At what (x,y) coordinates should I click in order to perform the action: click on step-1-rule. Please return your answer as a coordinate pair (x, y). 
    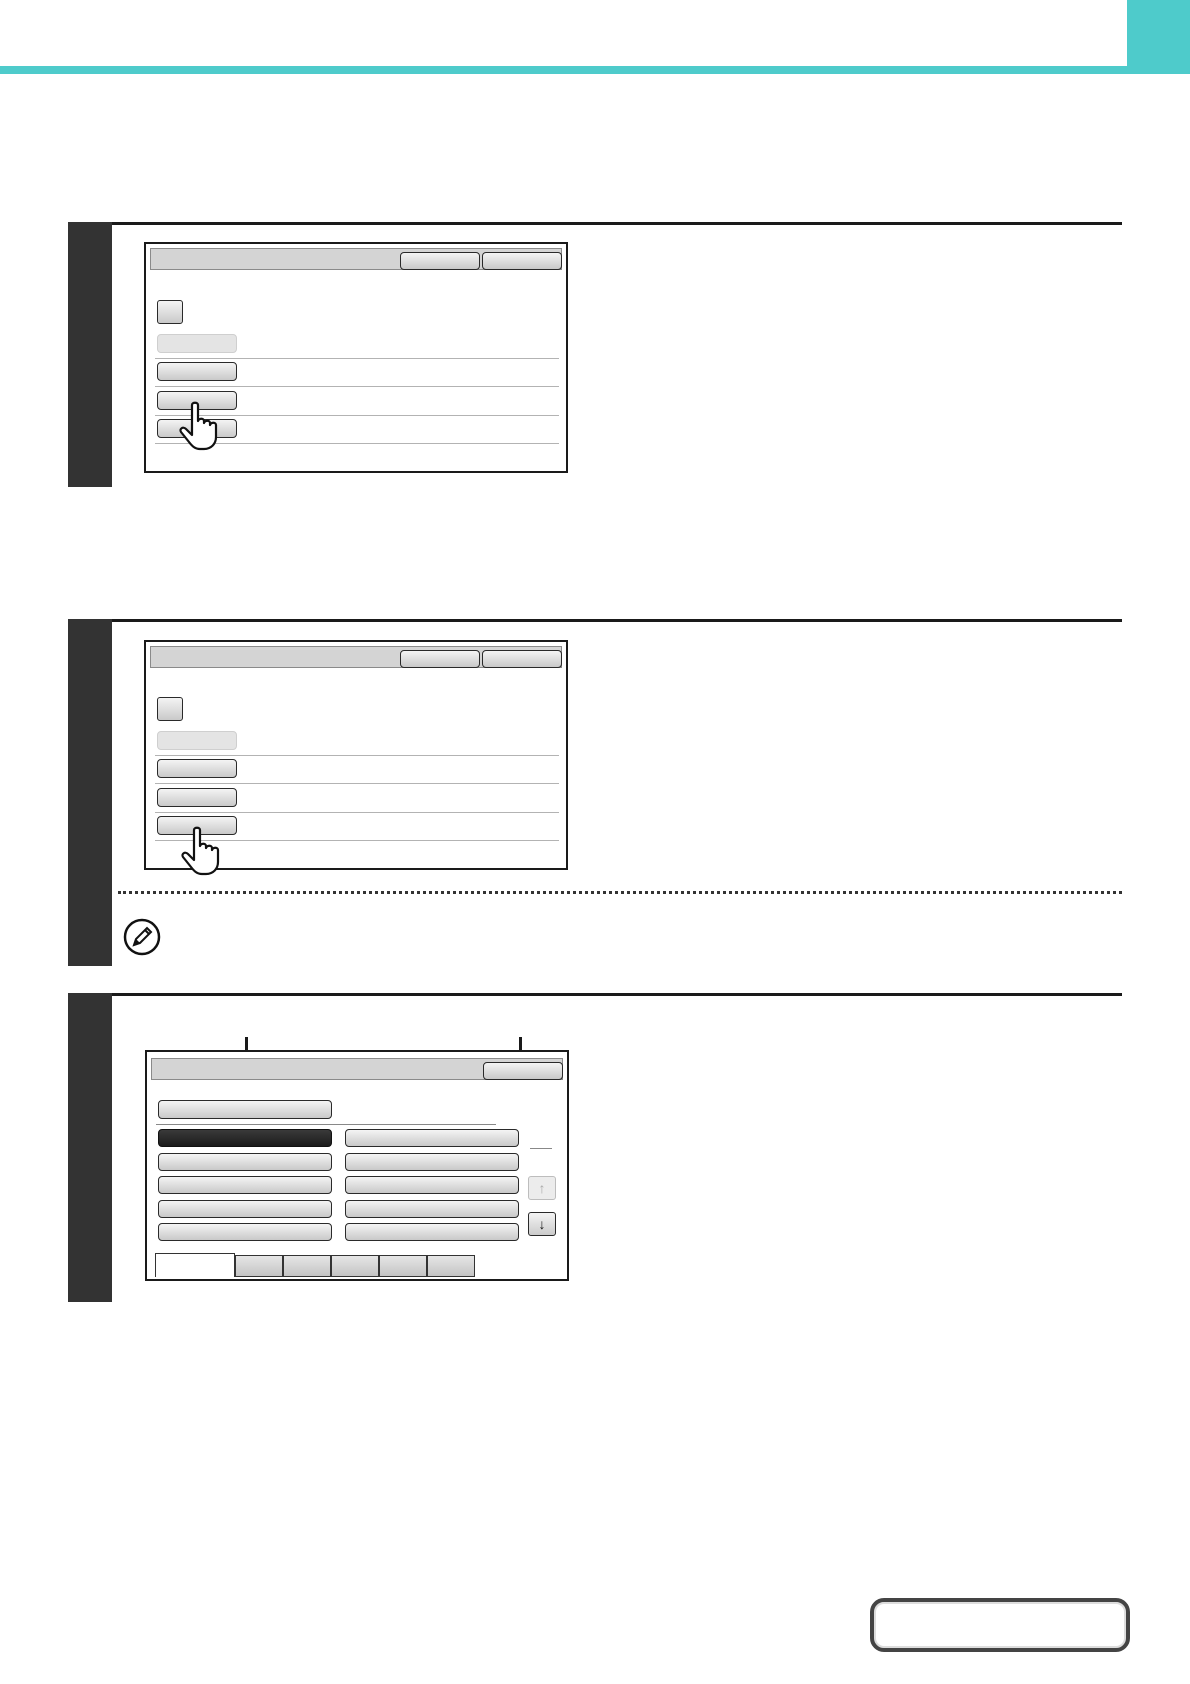
    Looking at the image, I should click on (595, 223).